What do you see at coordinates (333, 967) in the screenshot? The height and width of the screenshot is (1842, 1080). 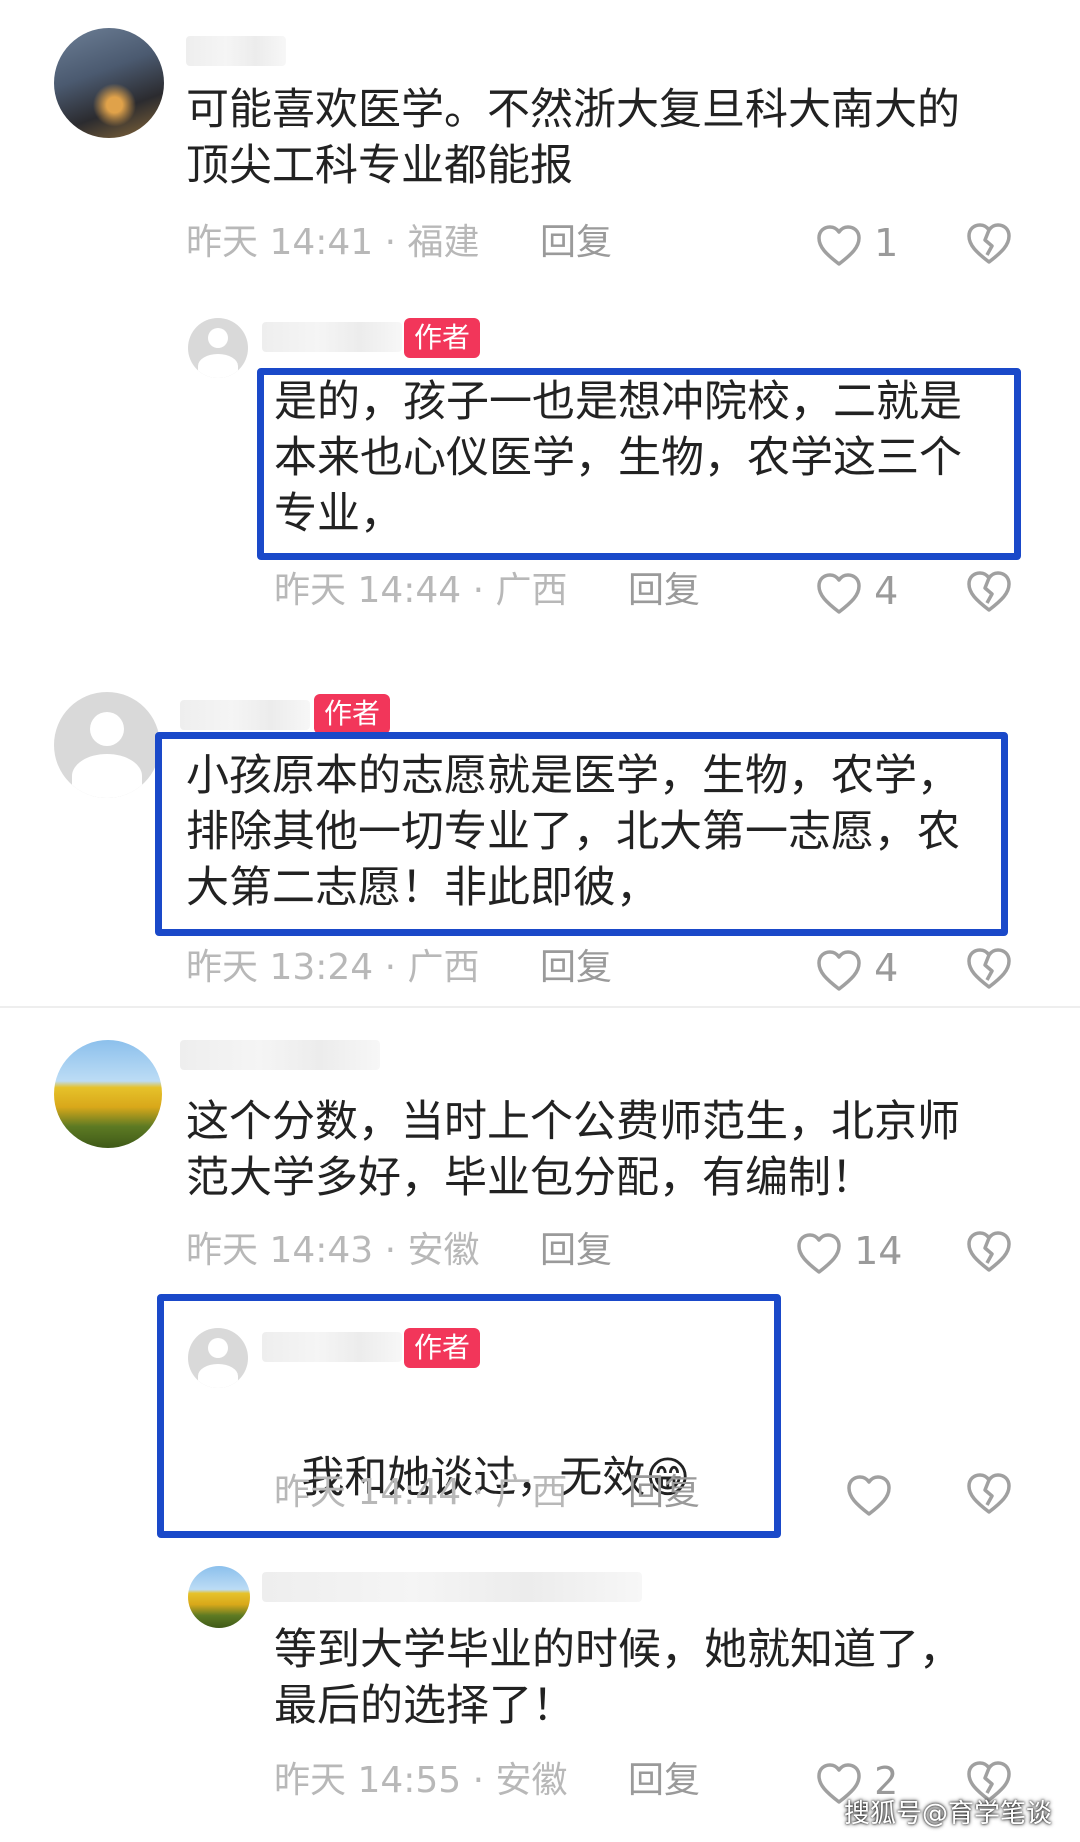 I see `comment-meta: 昨天 13:24 · 广西` at bounding box center [333, 967].